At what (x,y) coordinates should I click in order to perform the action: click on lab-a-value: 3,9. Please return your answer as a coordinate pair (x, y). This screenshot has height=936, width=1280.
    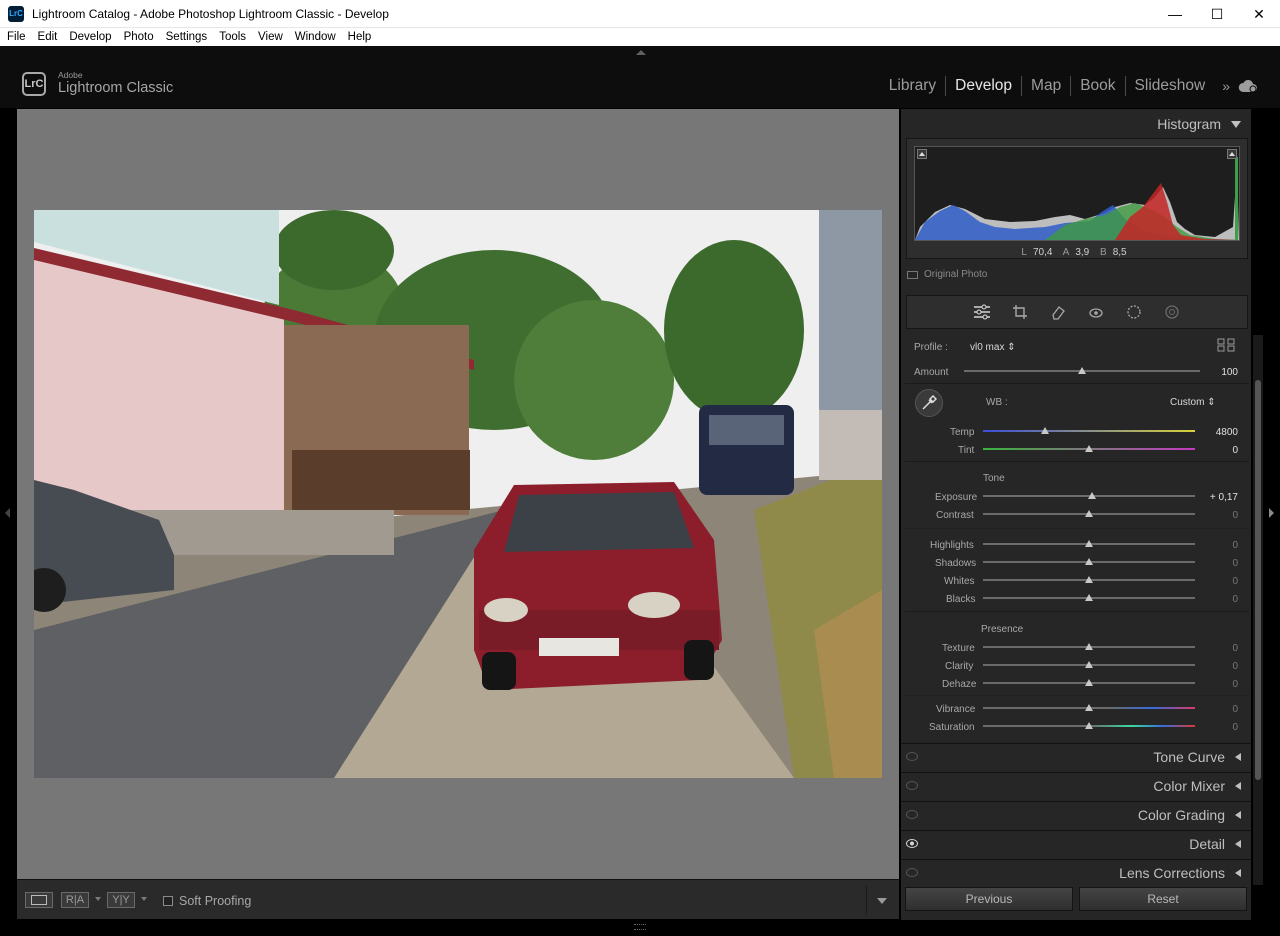
    Looking at the image, I should click on (1082, 252).